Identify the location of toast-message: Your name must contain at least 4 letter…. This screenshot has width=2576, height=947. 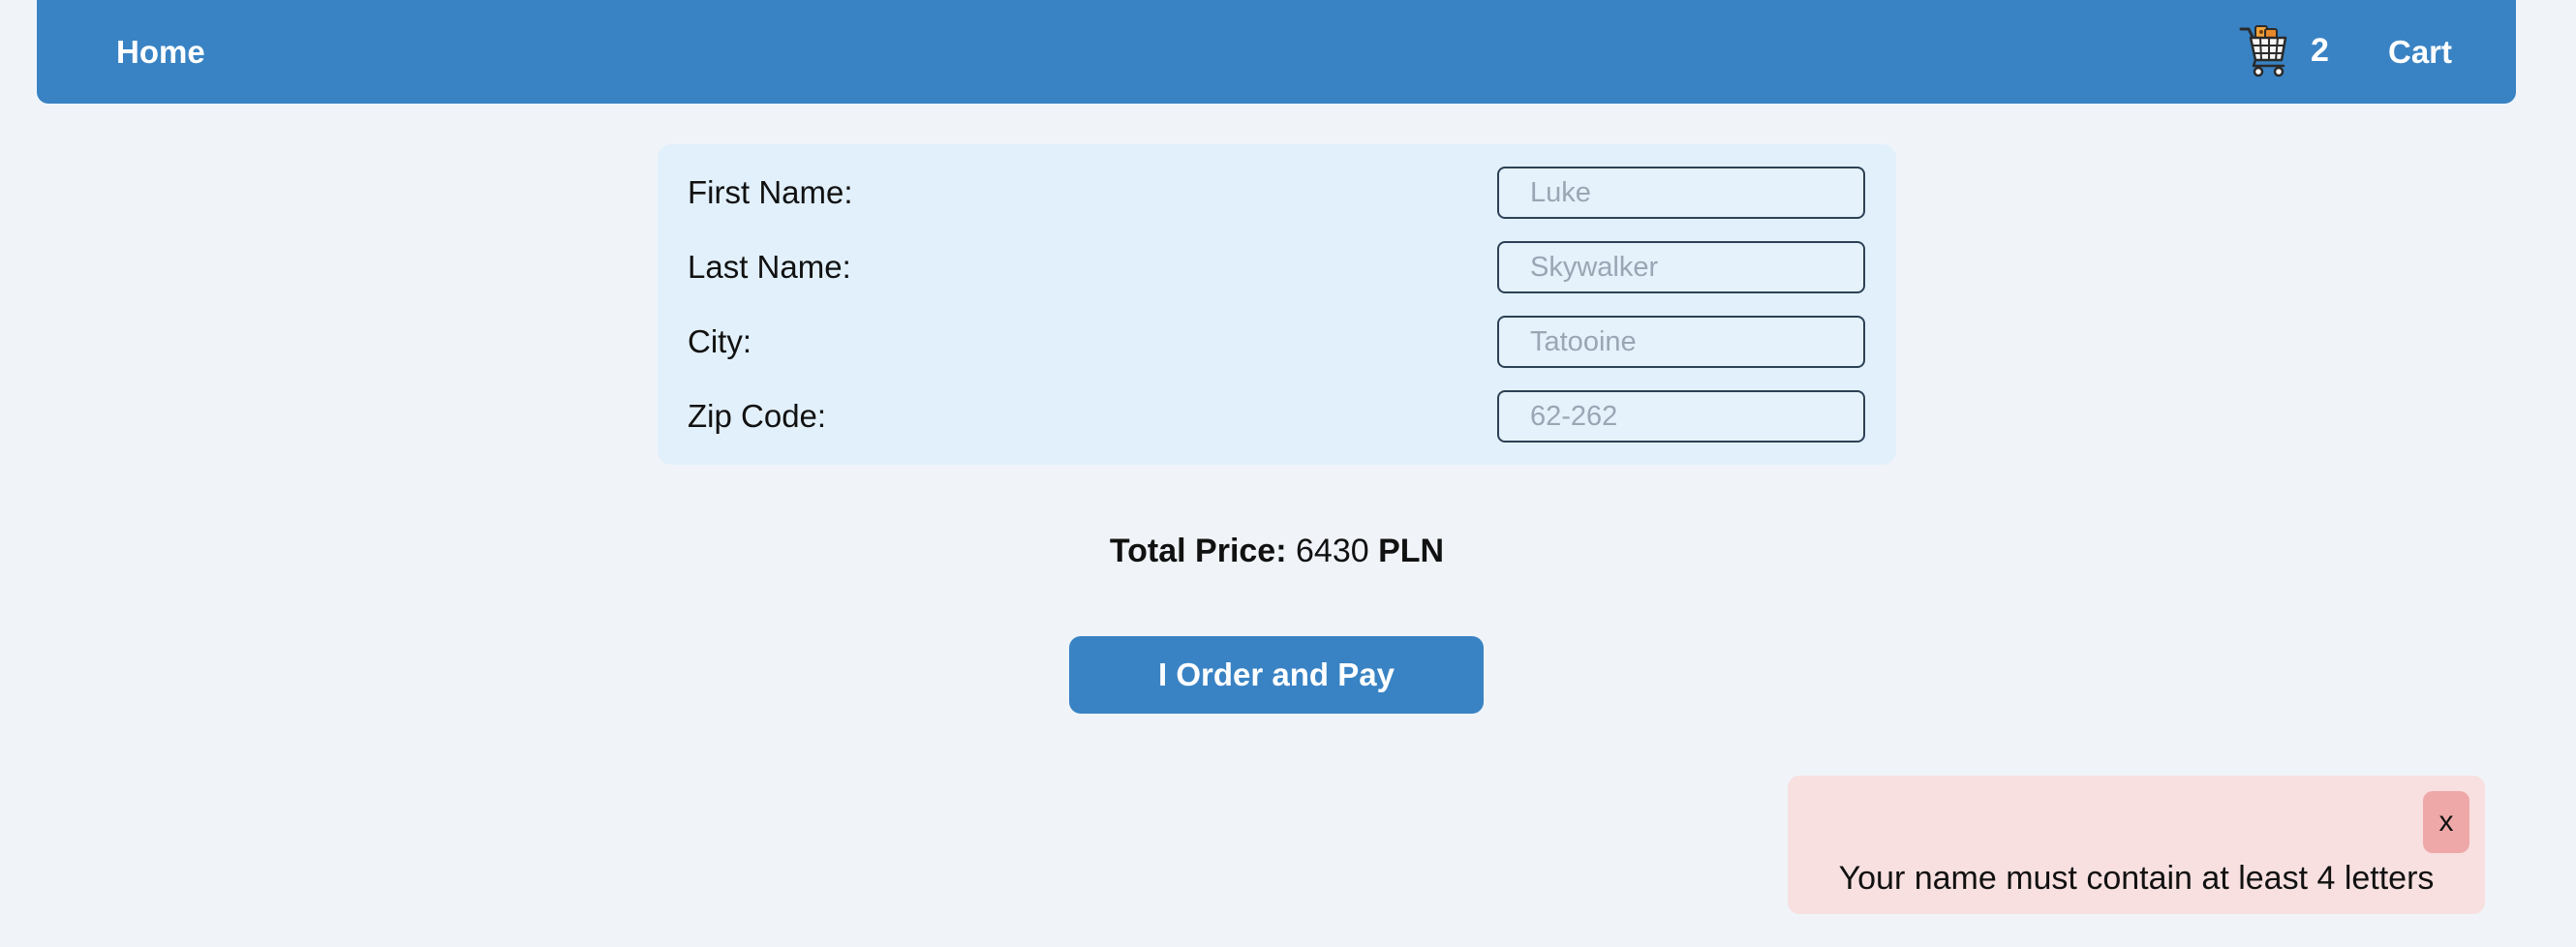
(2136, 879).